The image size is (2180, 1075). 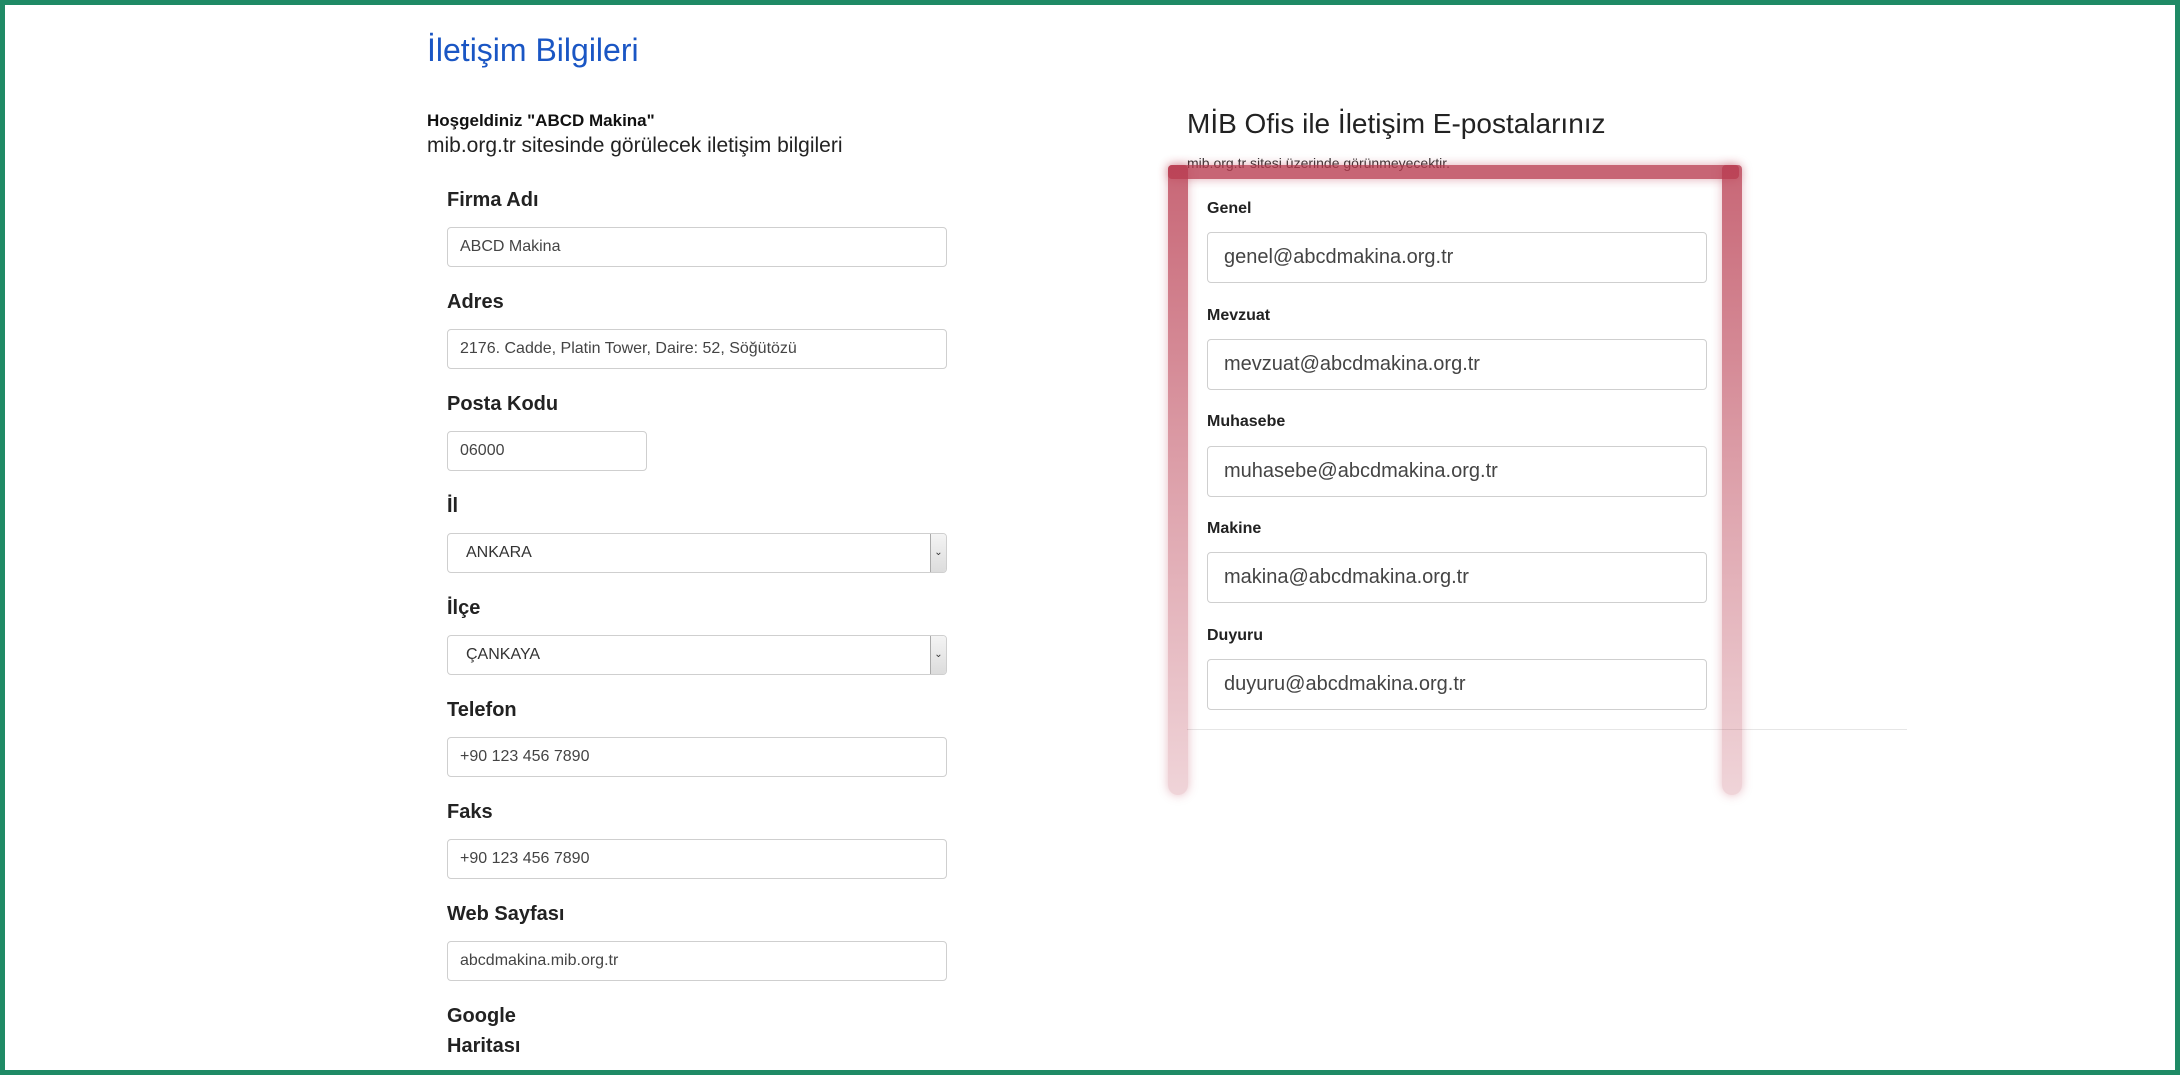 I want to click on web-sayfasi-label: Web Sayfası, so click(x=506, y=914).